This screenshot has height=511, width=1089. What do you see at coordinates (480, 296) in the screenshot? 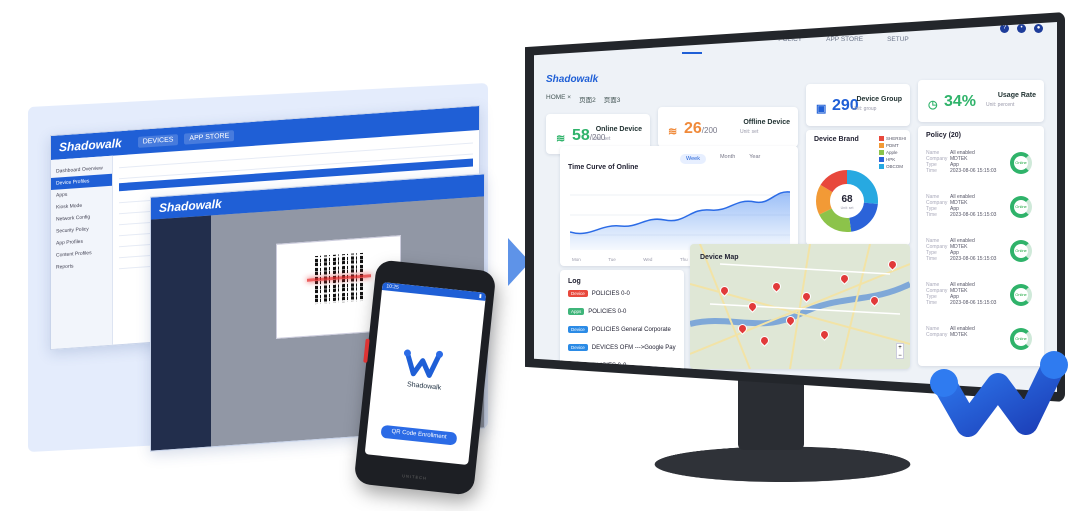
I see `battery-icon: ▮` at bounding box center [480, 296].